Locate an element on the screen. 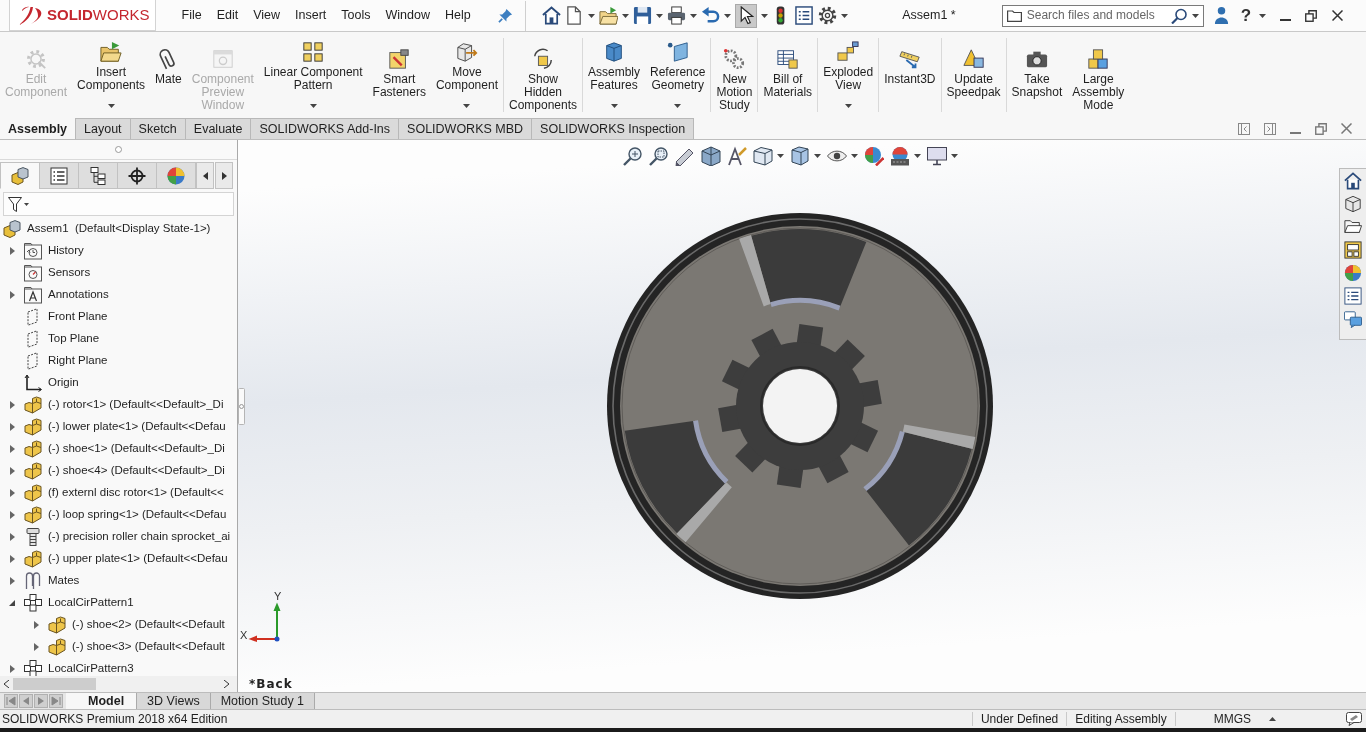  chat-bubbles-icon is located at coordinates (1353, 319).